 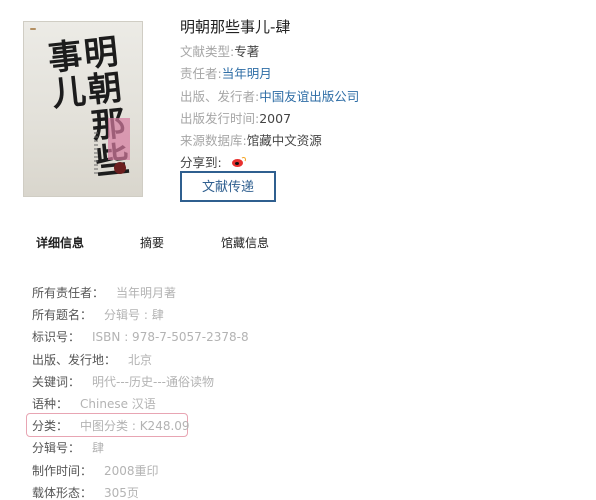 What do you see at coordinates (60, 242) in the screenshot?
I see `tab-details: 详细信息` at bounding box center [60, 242].